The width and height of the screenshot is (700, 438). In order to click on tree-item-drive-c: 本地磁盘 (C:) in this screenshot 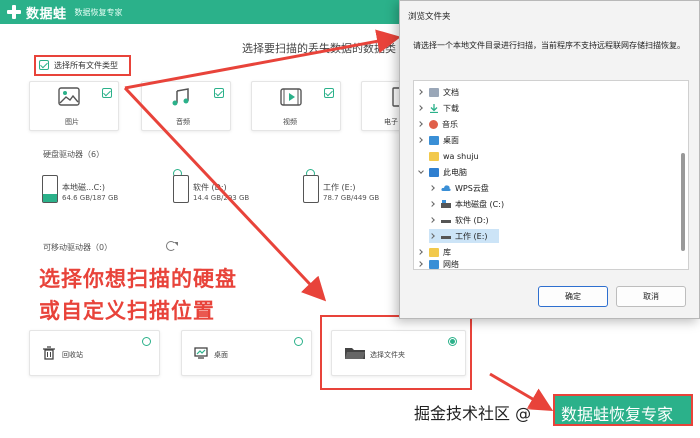, I will do `click(466, 204)`.